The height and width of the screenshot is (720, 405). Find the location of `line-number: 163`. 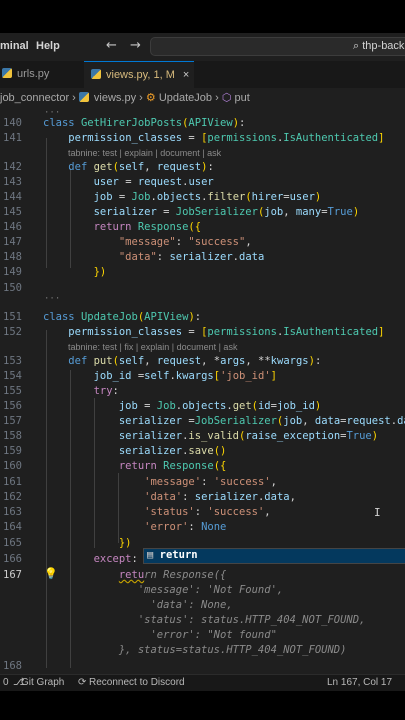

line-number: 163 is located at coordinates (12, 512).